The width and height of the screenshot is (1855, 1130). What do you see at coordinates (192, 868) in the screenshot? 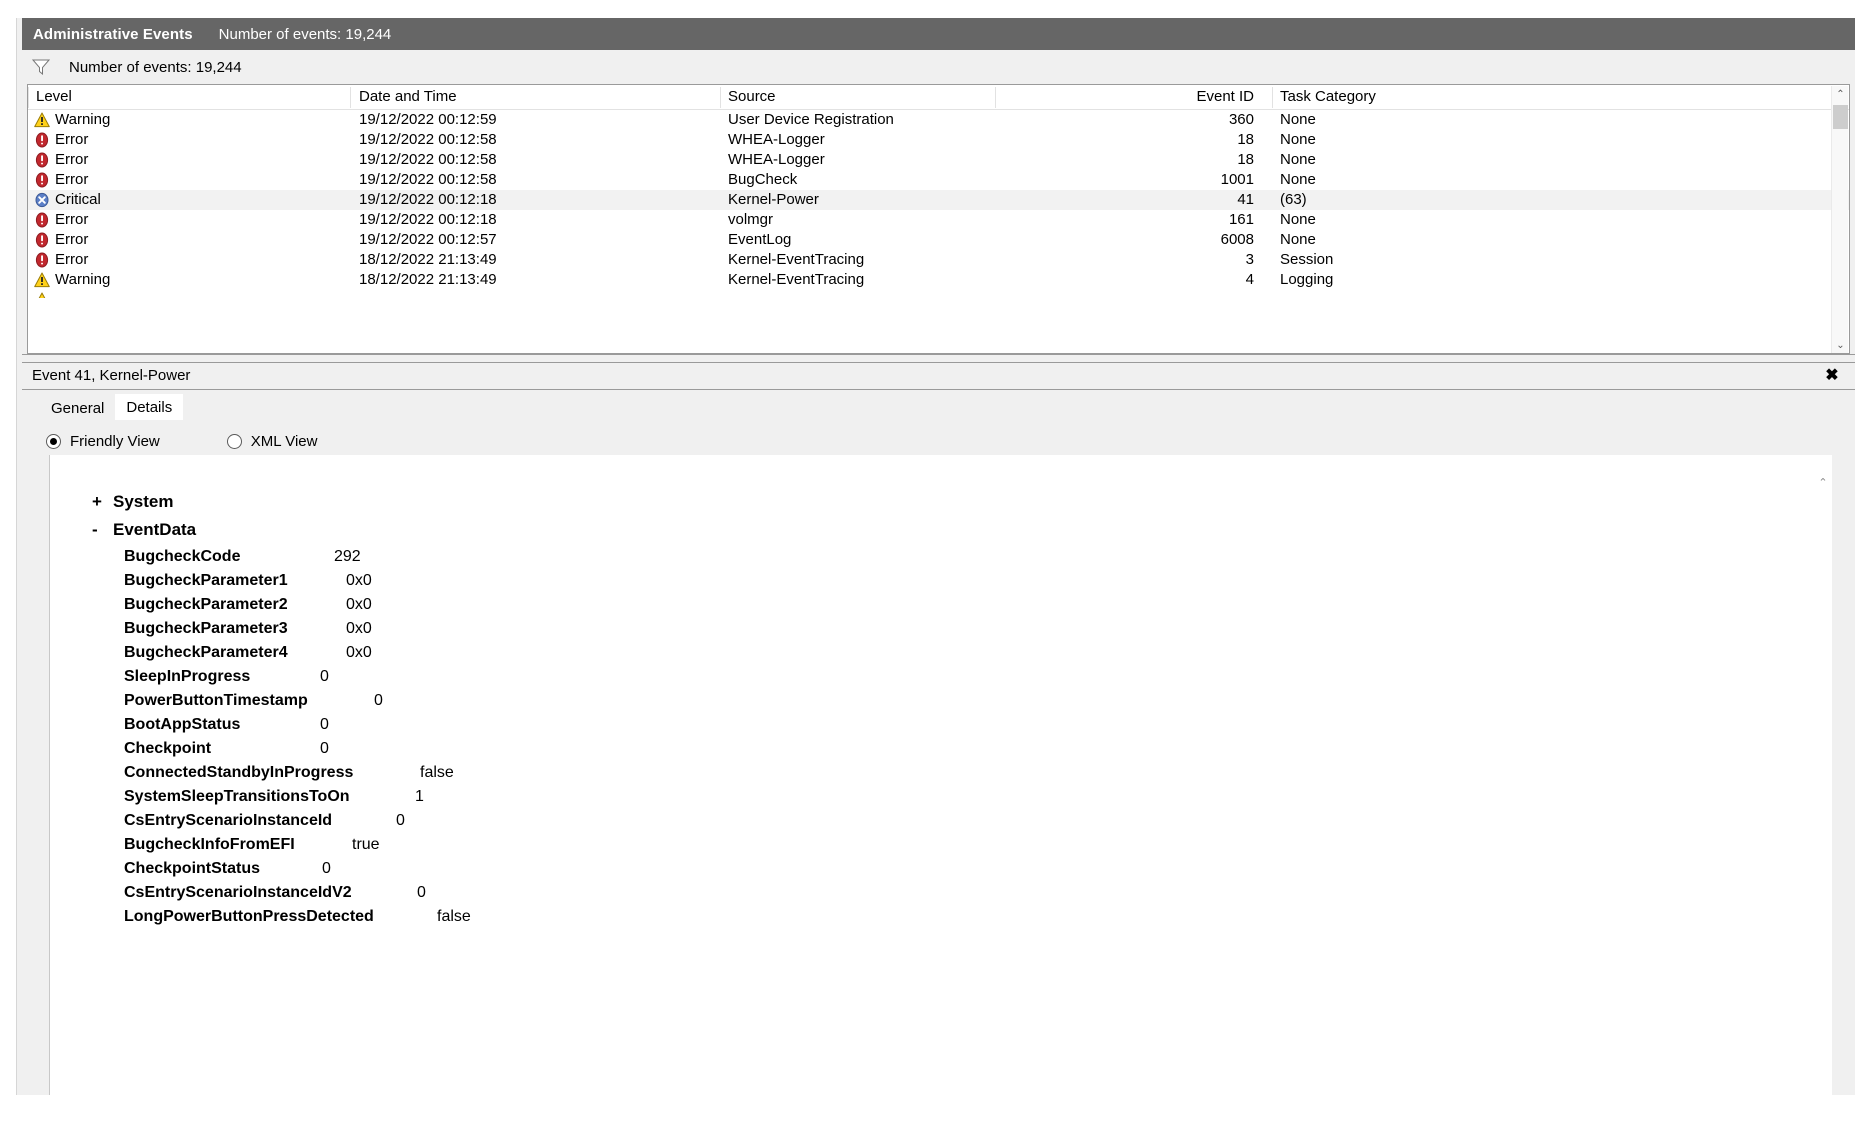
I see `key-label: CheckpointStatus` at bounding box center [192, 868].